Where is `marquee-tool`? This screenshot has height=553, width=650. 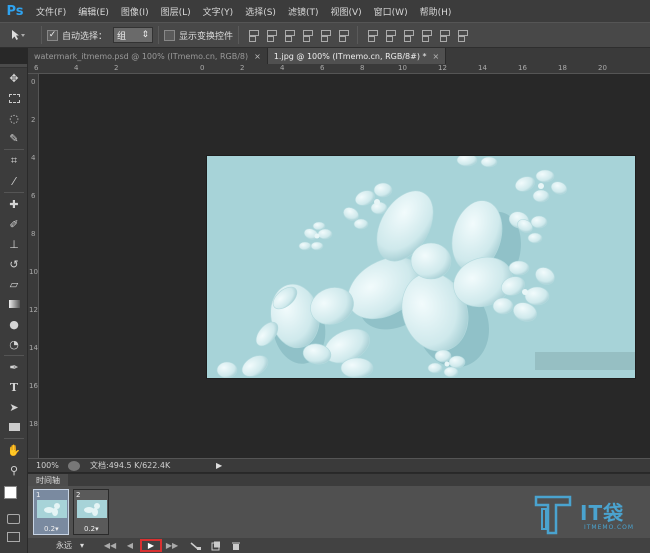
marquee-tool is located at coordinates (14, 98).